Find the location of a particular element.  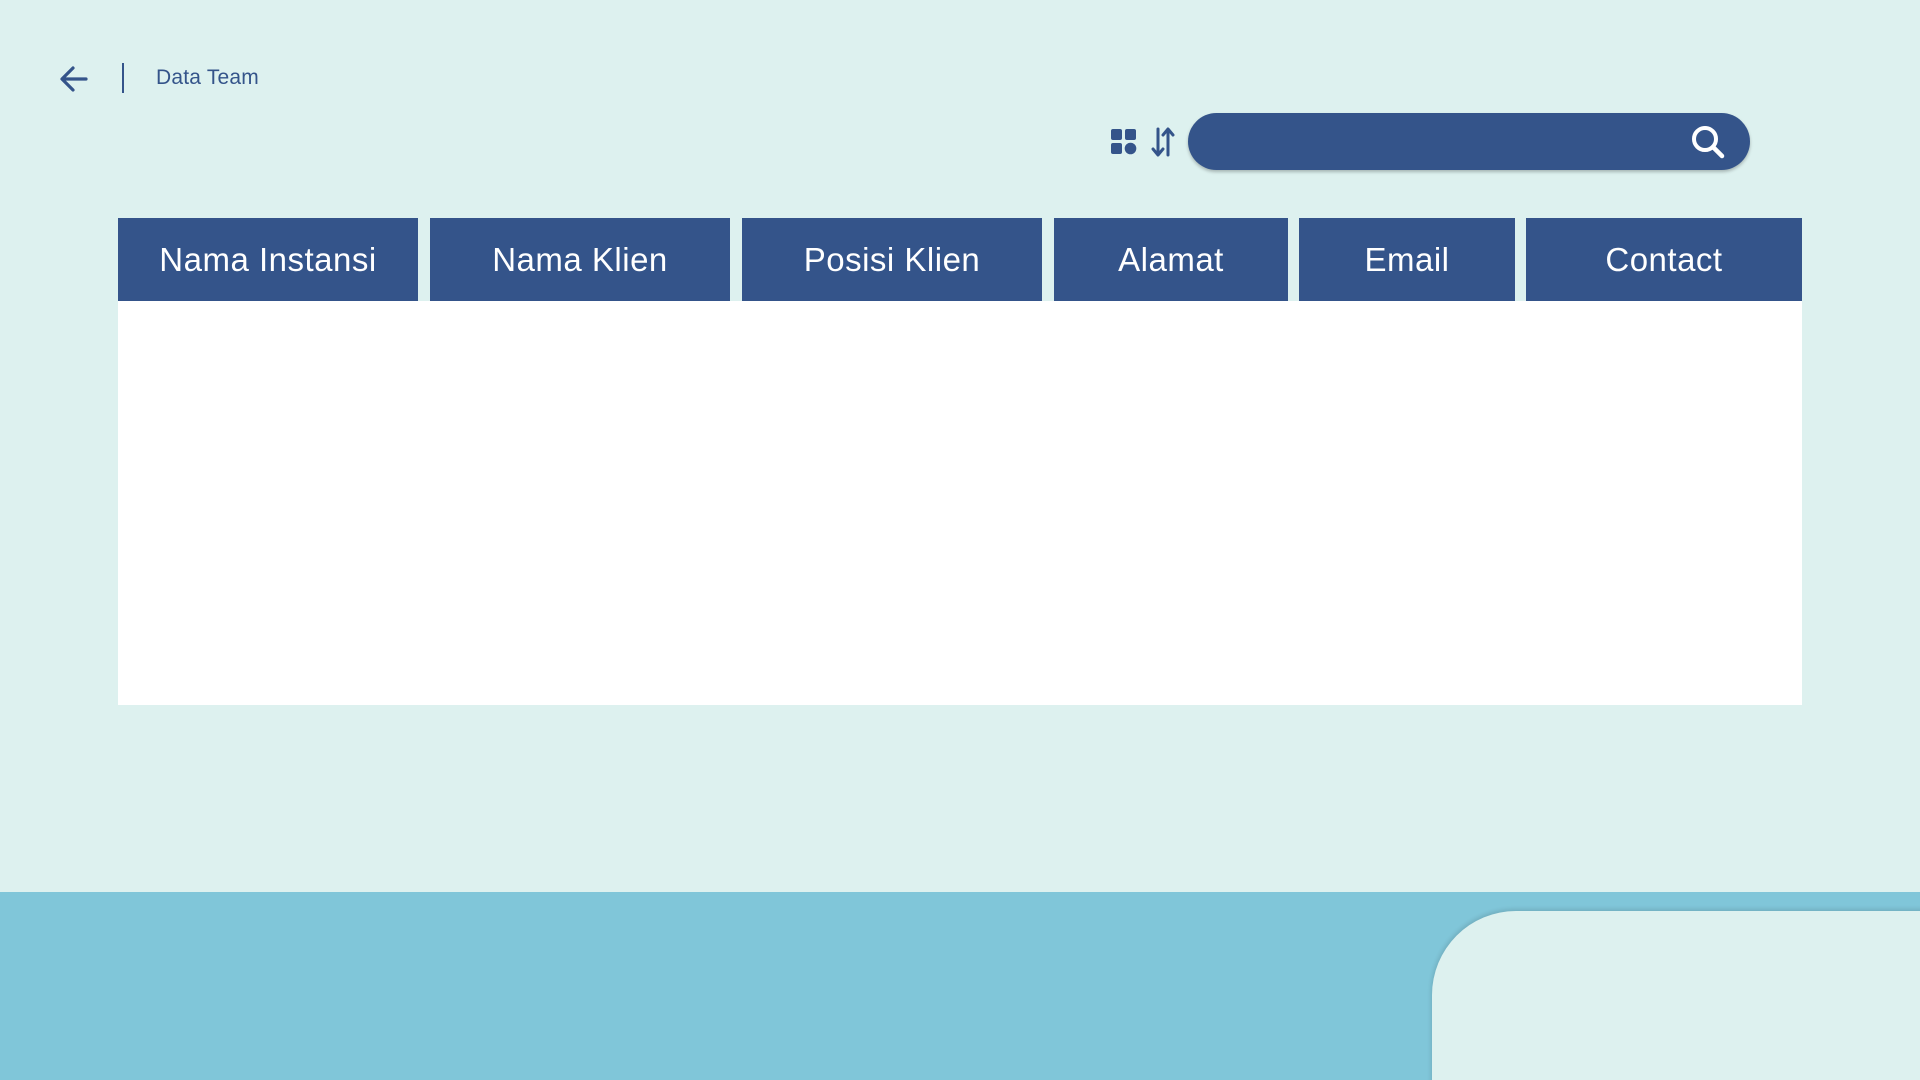

back-button is located at coordinates (74, 79).